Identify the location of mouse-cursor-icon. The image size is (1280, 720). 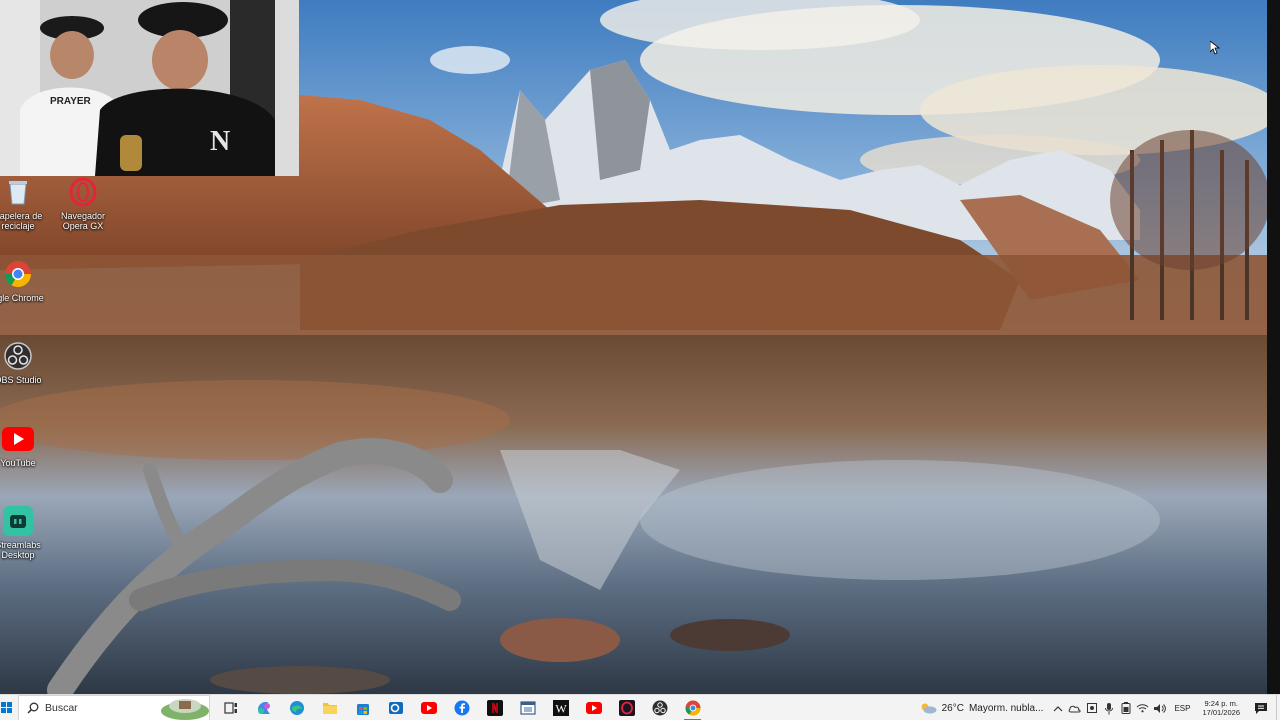
(1215, 48).